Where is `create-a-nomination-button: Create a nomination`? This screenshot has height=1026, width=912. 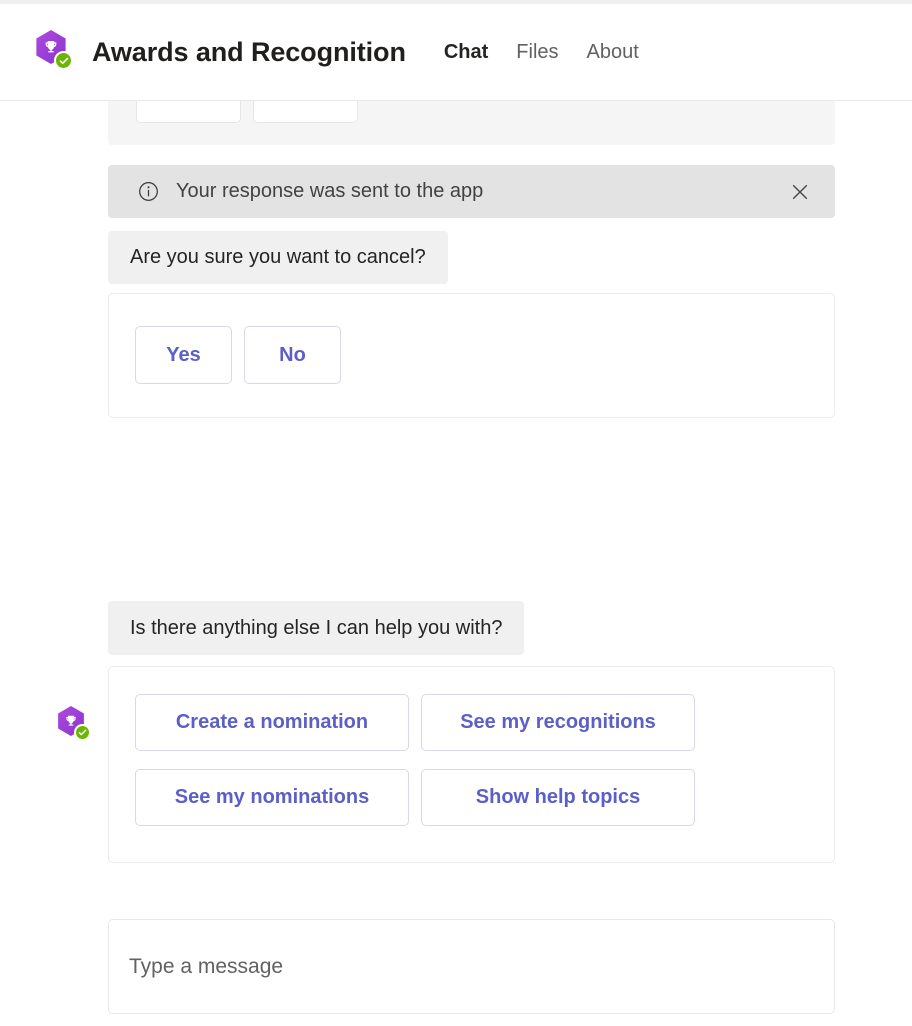 create-a-nomination-button: Create a nomination is located at coordinates (272, 722).